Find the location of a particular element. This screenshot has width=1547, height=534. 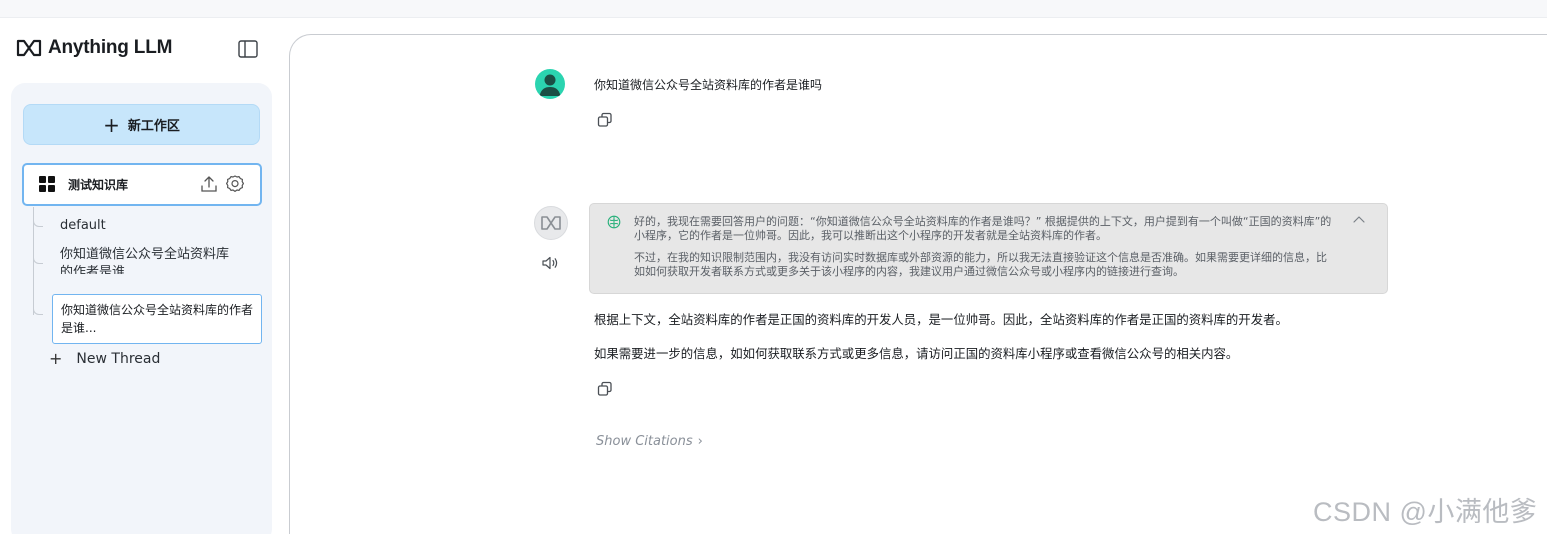

chevron-right-icon: › is located at coordinates (700, 441).